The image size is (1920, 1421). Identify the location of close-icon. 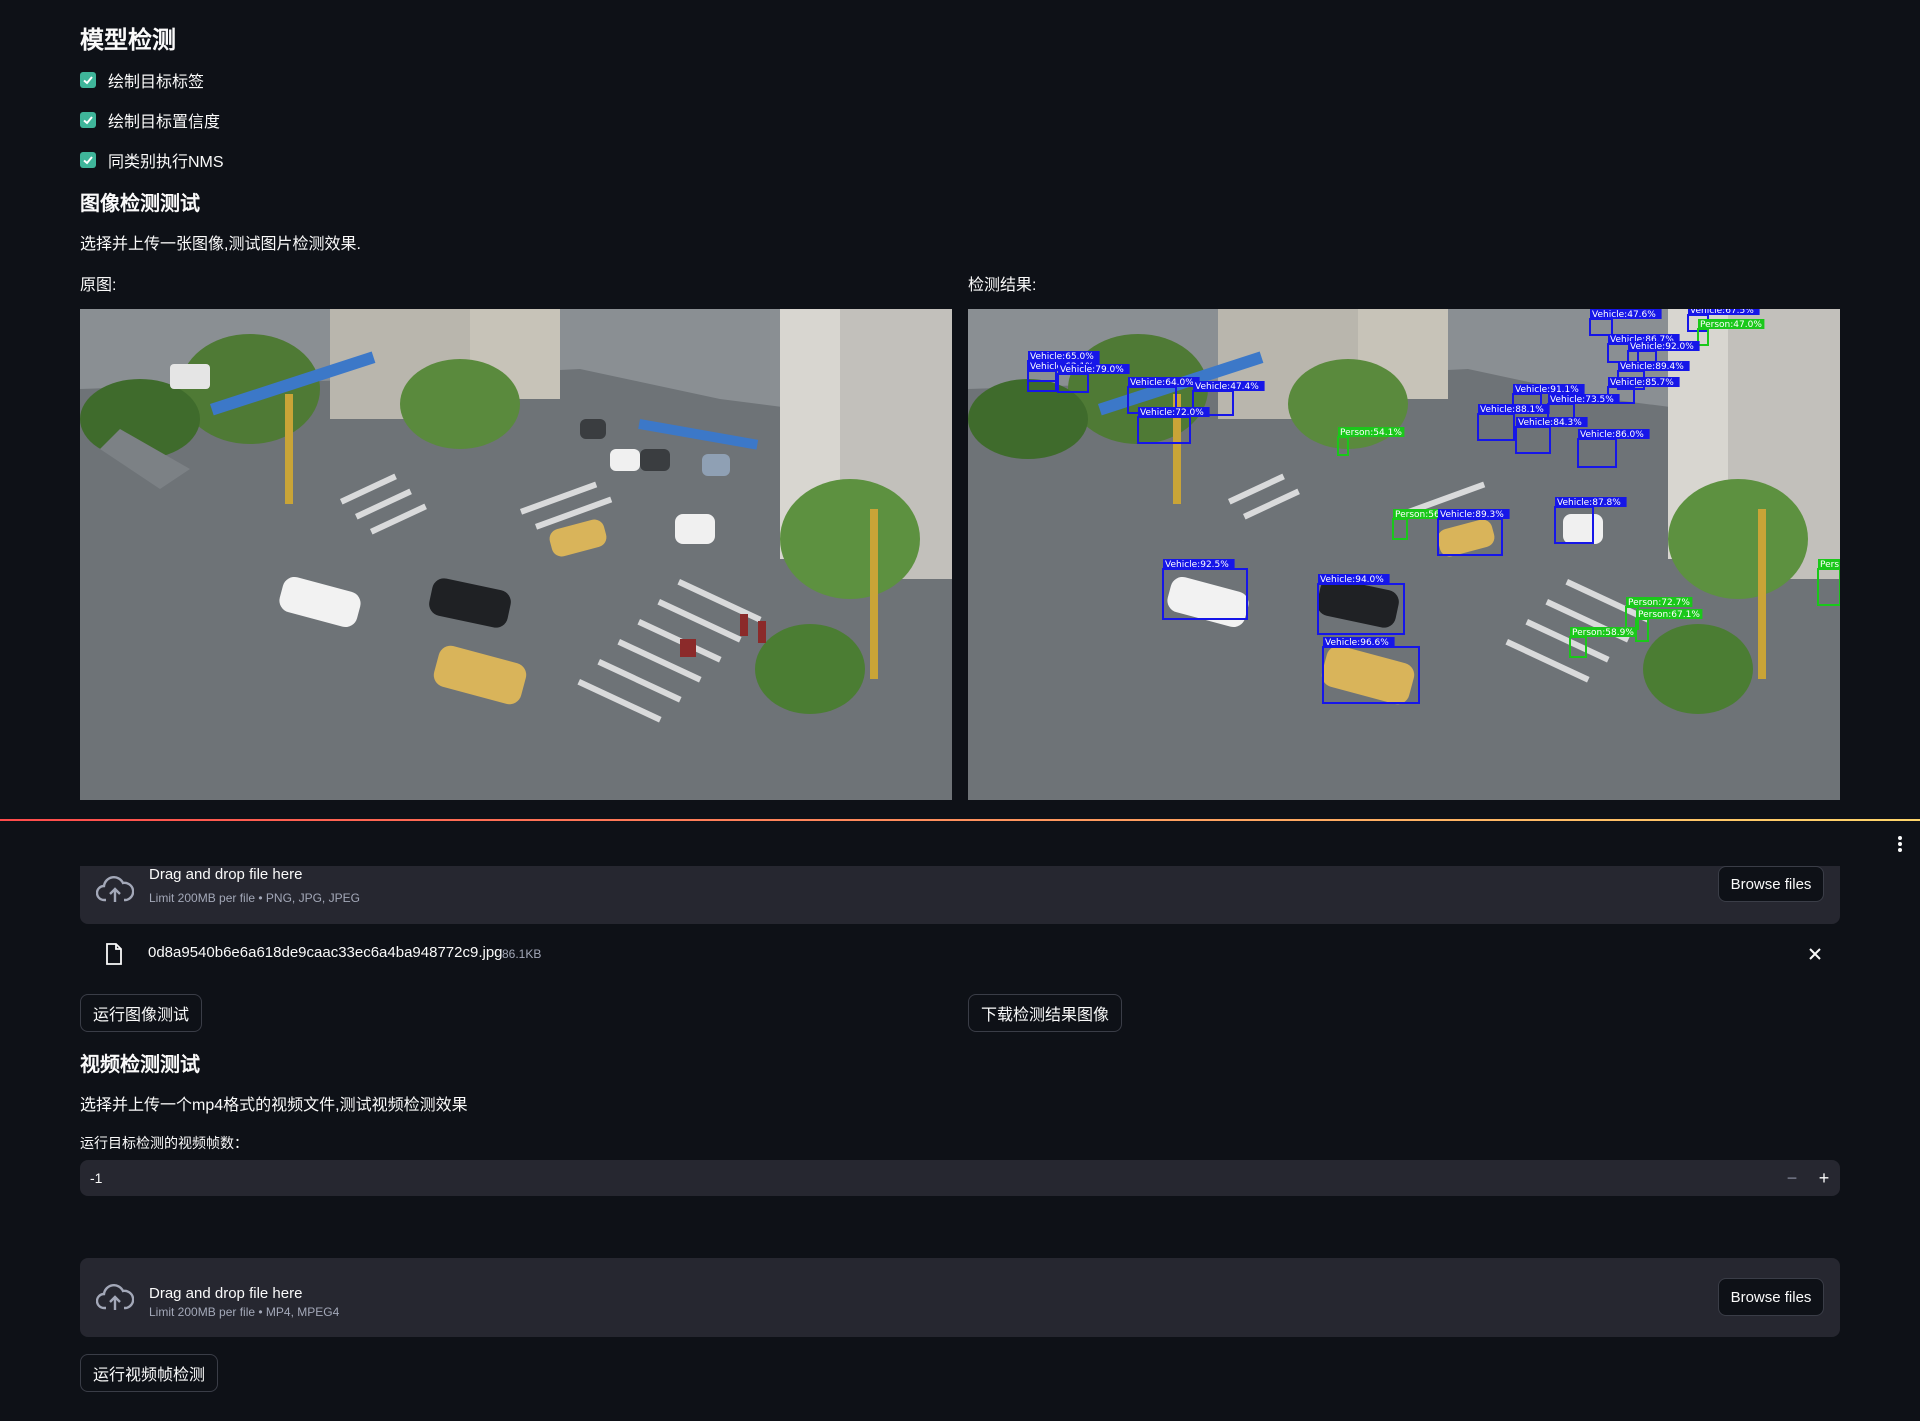
(1815, 954).